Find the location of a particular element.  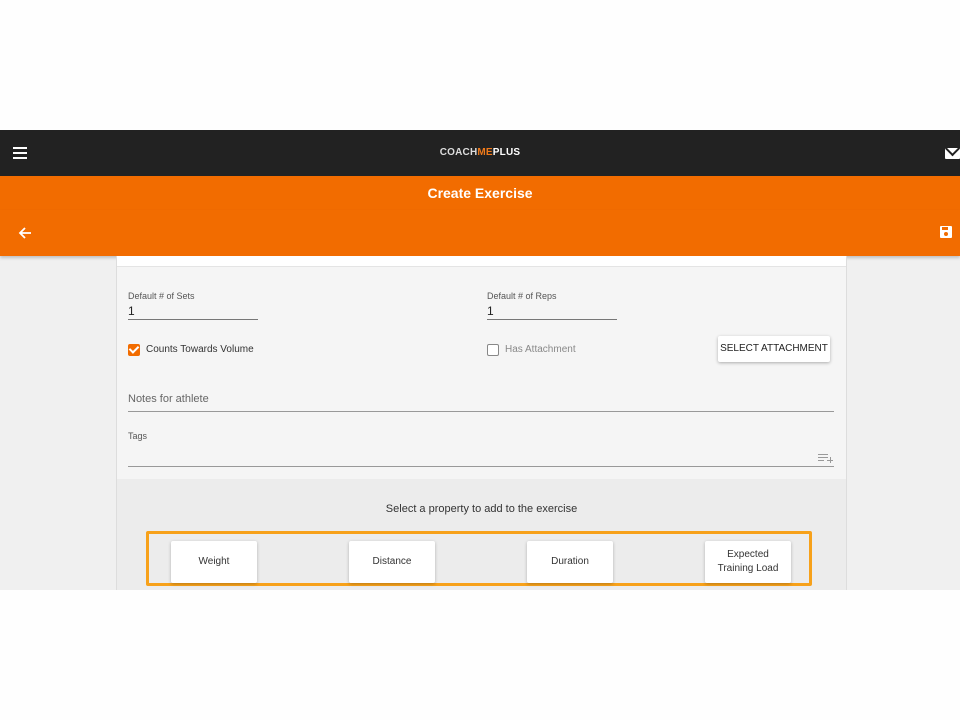

sets-underline is located at coordinates (193, 319).